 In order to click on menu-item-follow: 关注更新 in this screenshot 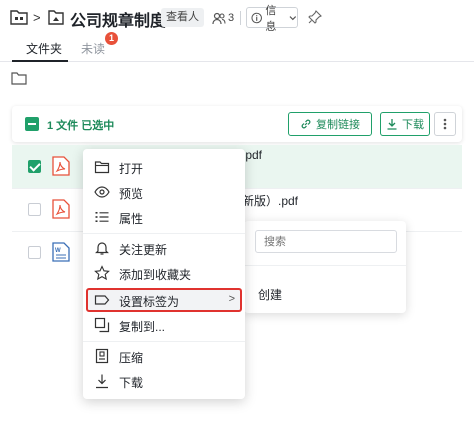, I will do `click(164, 248)`.